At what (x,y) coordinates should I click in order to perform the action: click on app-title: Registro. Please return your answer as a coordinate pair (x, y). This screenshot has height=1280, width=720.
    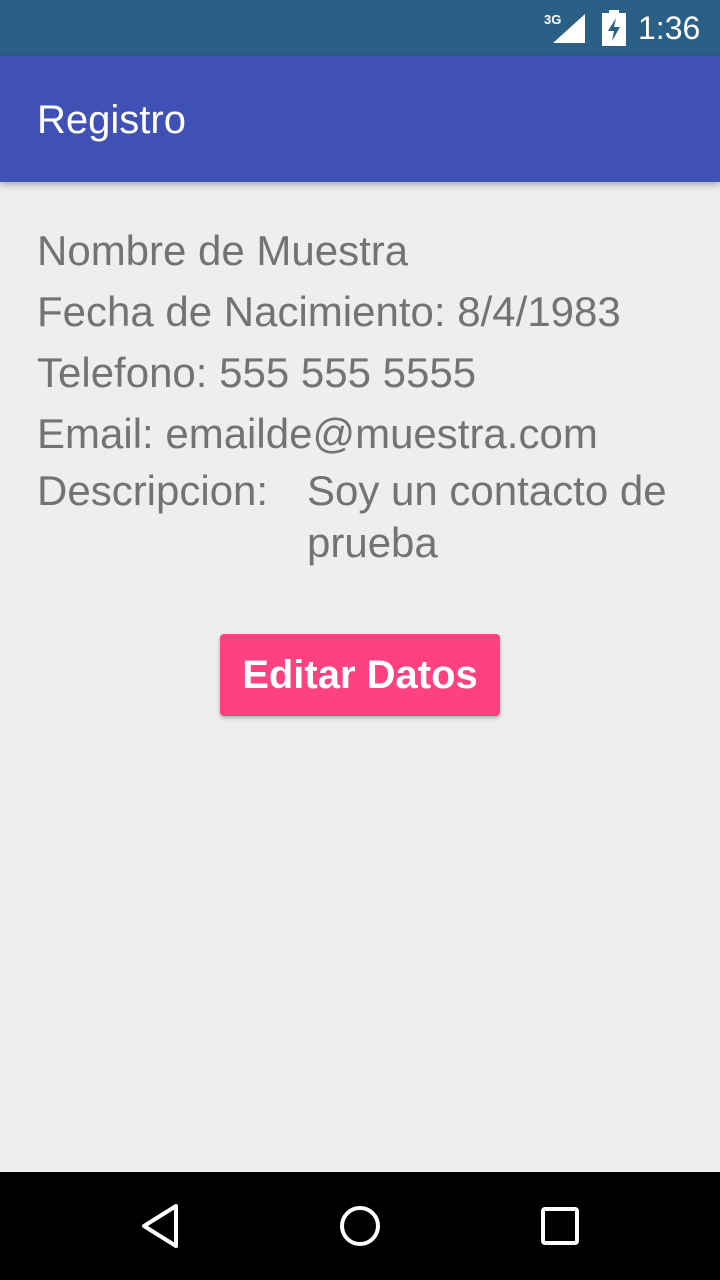
    Looking at the image, I should click on (111, 120).